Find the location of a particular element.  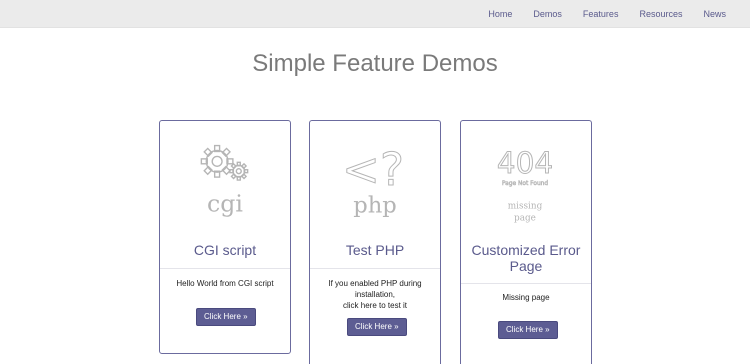

card-title: Test PHP is located at coordinates (375, 250).